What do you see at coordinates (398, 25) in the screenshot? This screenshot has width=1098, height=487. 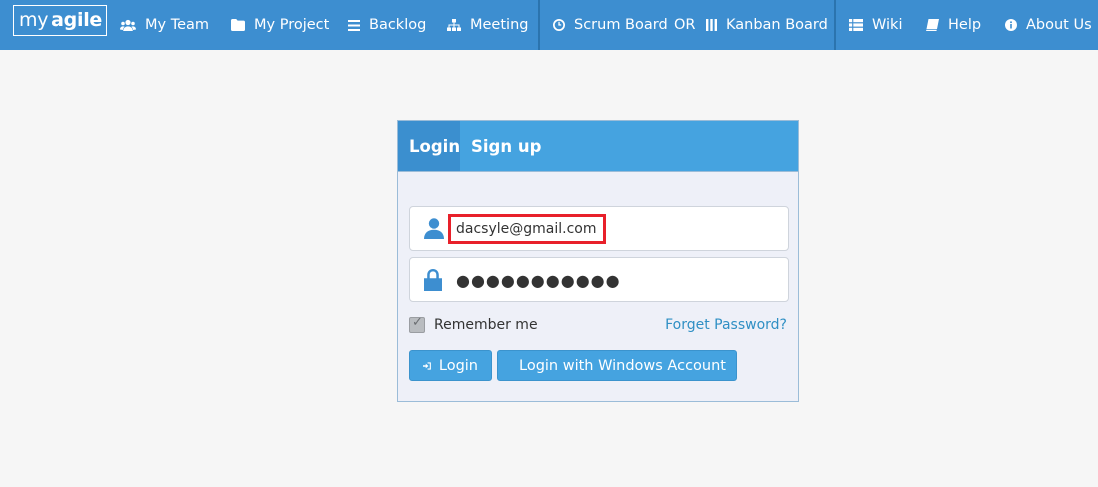 I see `nav-backlog-label: Backlog` at bounding box center [398, 25].